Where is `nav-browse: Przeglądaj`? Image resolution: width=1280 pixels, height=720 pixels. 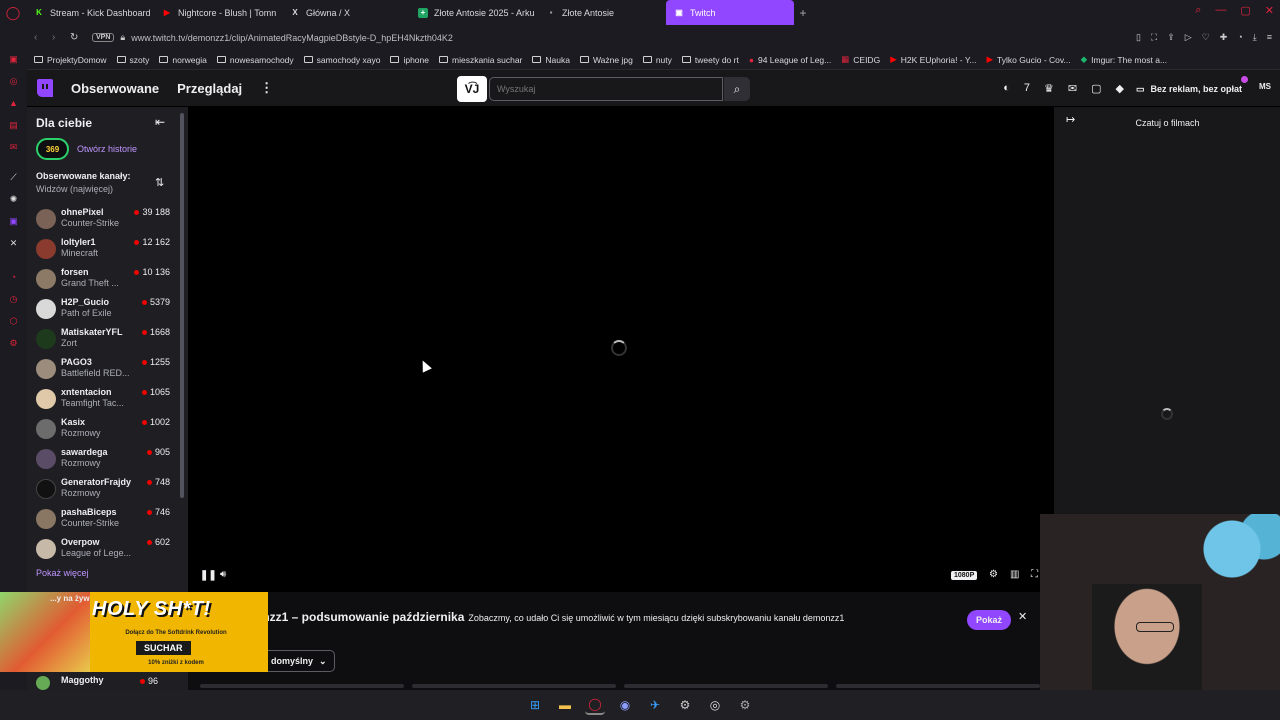 nav-browse: Przeglądaj is located at coordinates (209, 88).